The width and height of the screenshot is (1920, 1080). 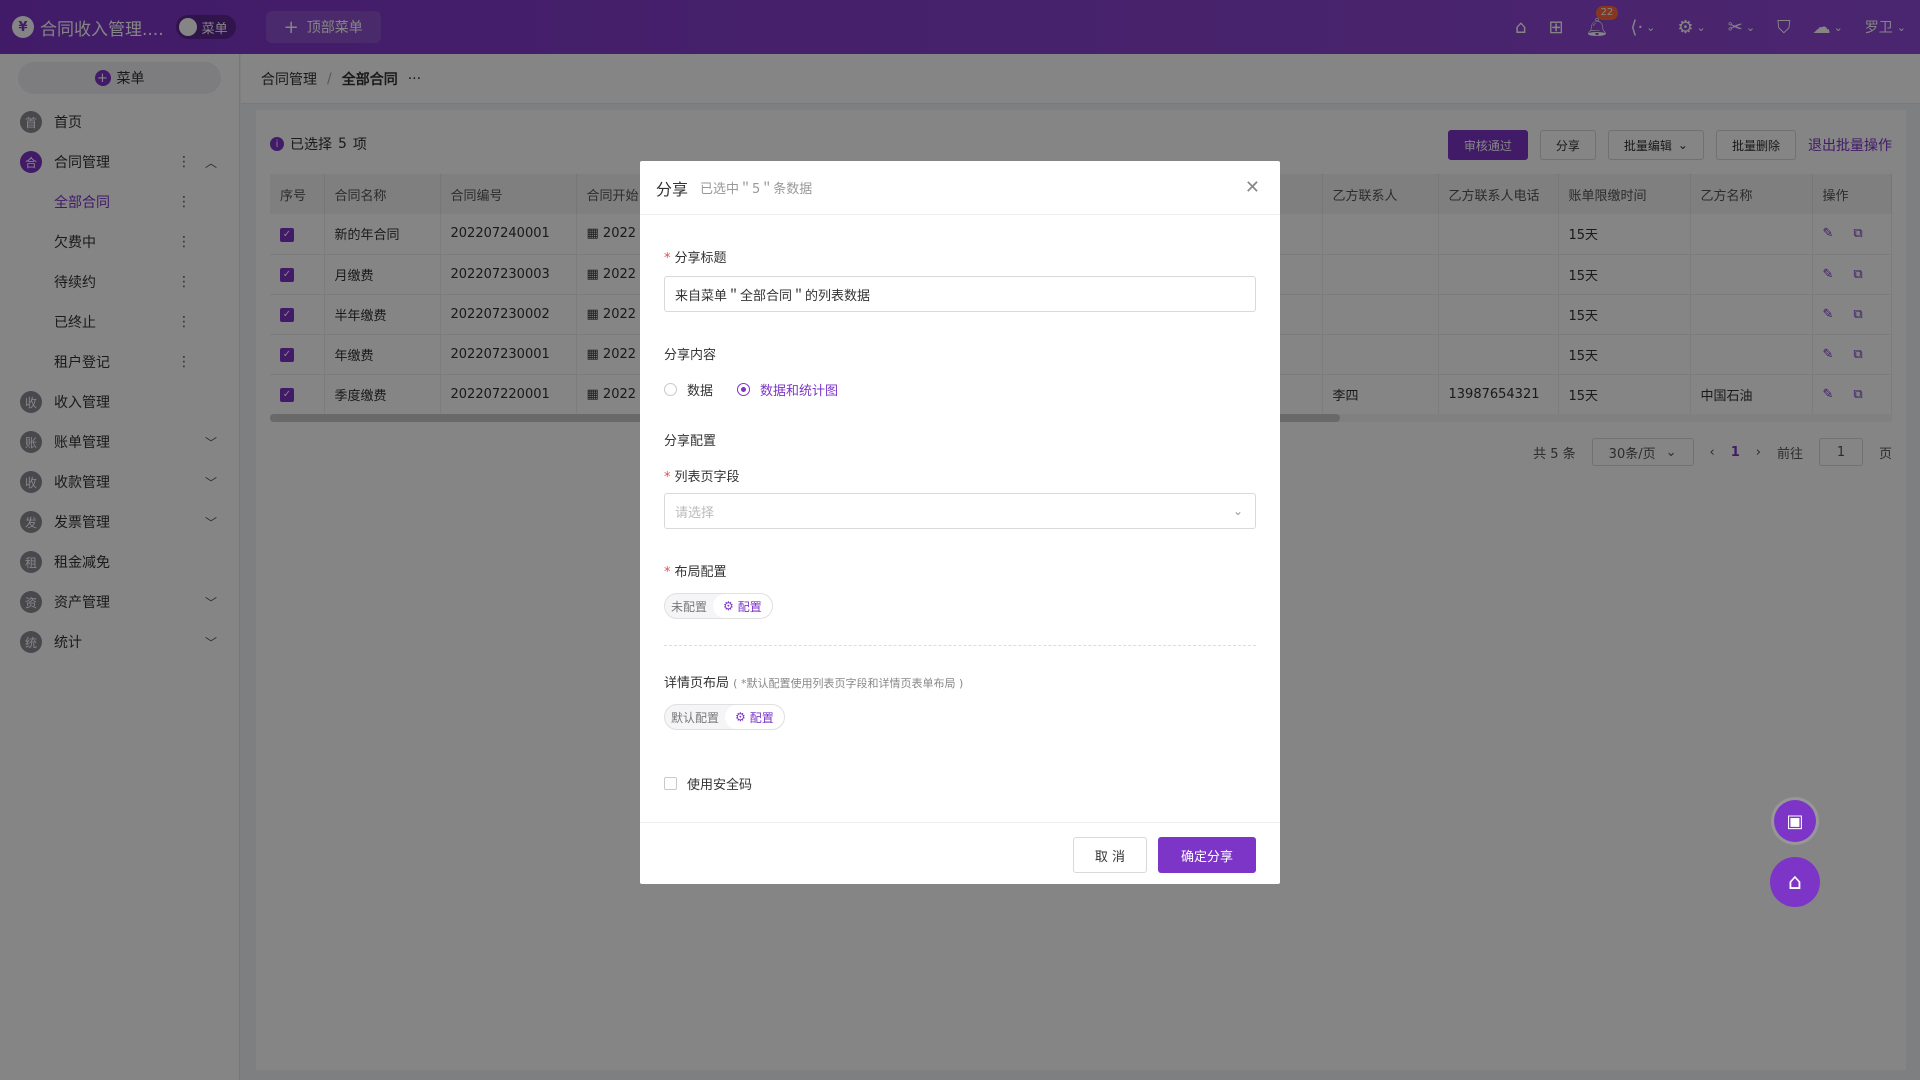 What do you see at coordinates (1252, 187) in the screenshot?
I see `close-icon: ✕` at bounding box center [1252, 187].